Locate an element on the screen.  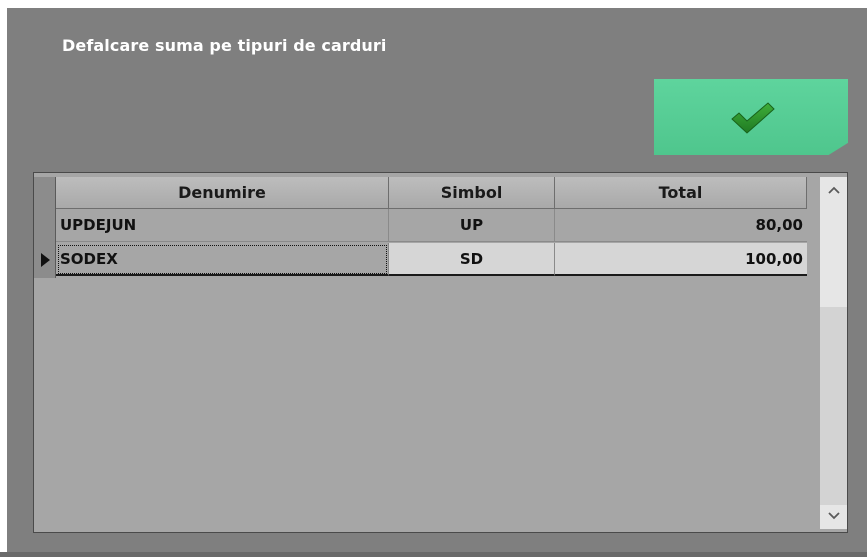
current-row-pointer-icon is located at coordinates (45, 260).